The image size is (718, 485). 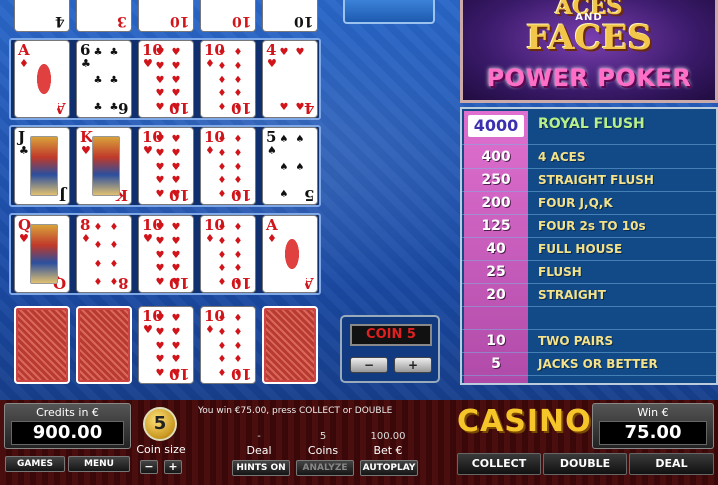 I want to click on menu-button: MENU, so click(x=99, y=464).